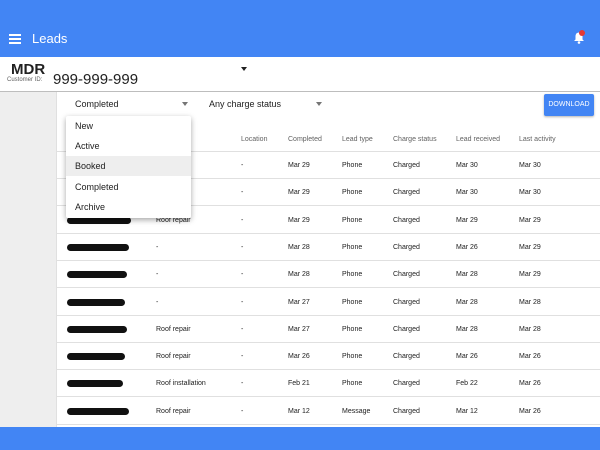  What do you see at coordinates (537, 139) in the screenshot?
I see `column-header-last-activity: Last activity` at bounding box center [537, 139].